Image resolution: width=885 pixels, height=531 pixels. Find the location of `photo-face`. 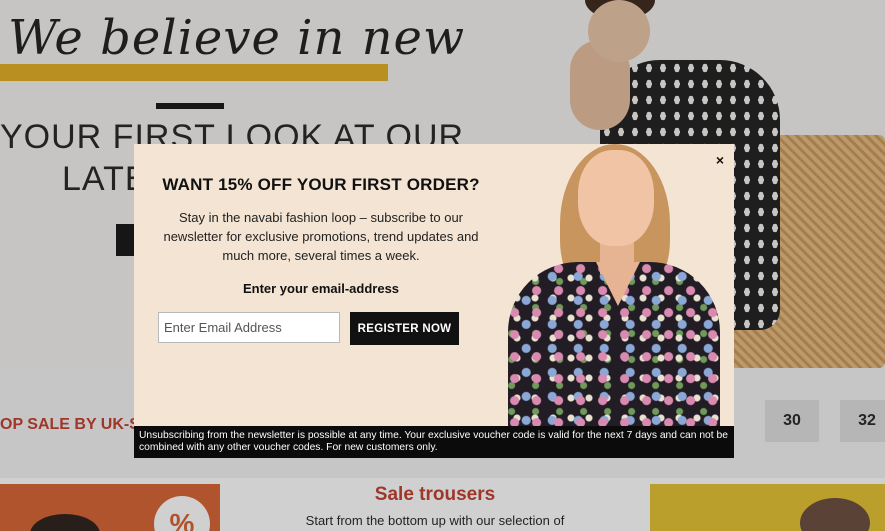

photo-face is located at coordinates (616, 198).